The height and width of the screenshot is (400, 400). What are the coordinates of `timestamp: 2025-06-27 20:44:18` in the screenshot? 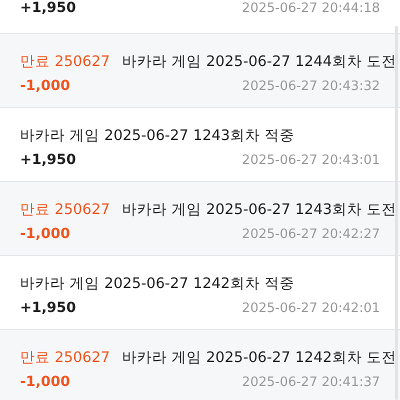 It's located at (311, 8).